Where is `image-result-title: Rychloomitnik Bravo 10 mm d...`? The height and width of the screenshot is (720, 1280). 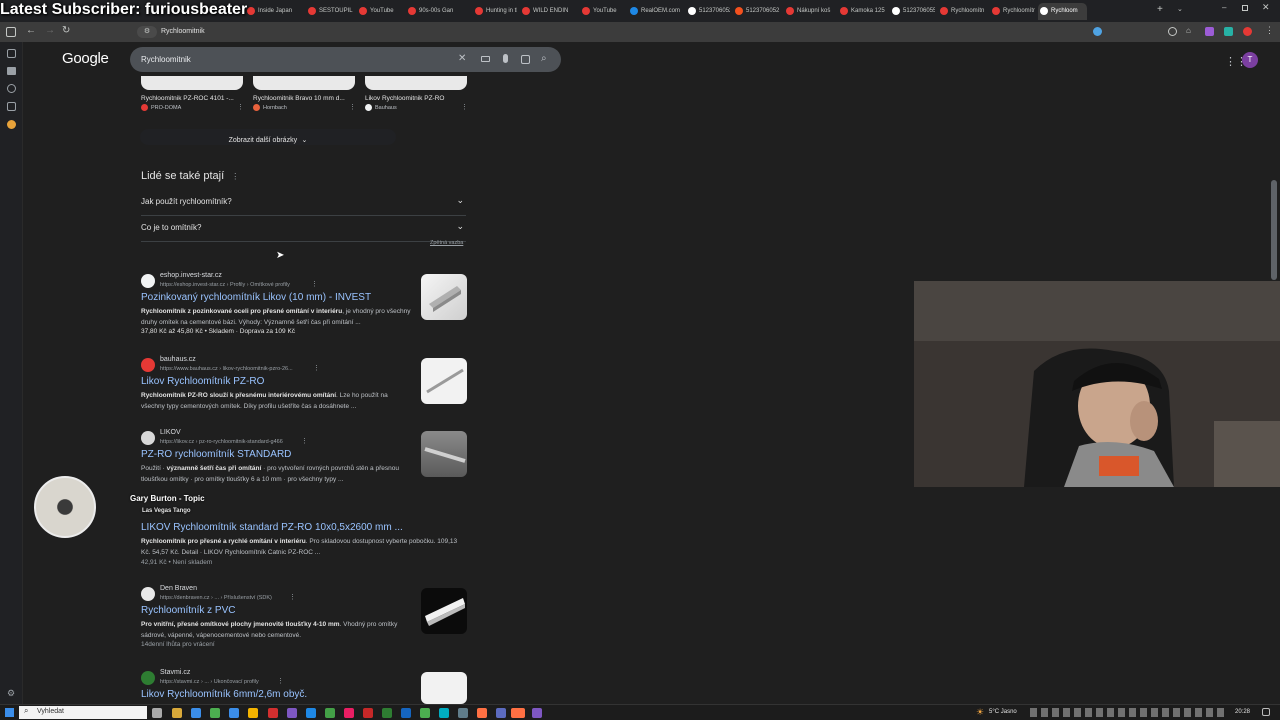
image-result-title: Rychloomitnik Bravo 10 mm d... is located at coordinates (304, 98).